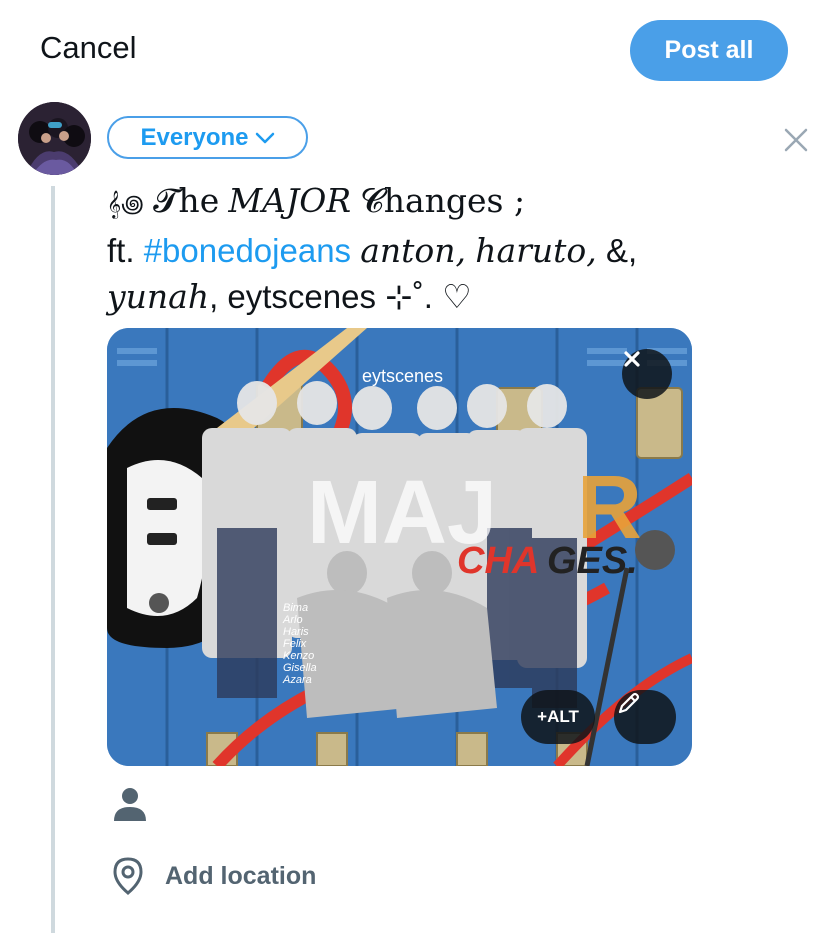 Image resolution: width=828 pixels, height=933 pixels. Describe the element at coordinates (121, 250) in the screenshot. I see `text-ft: ft.` at that location.